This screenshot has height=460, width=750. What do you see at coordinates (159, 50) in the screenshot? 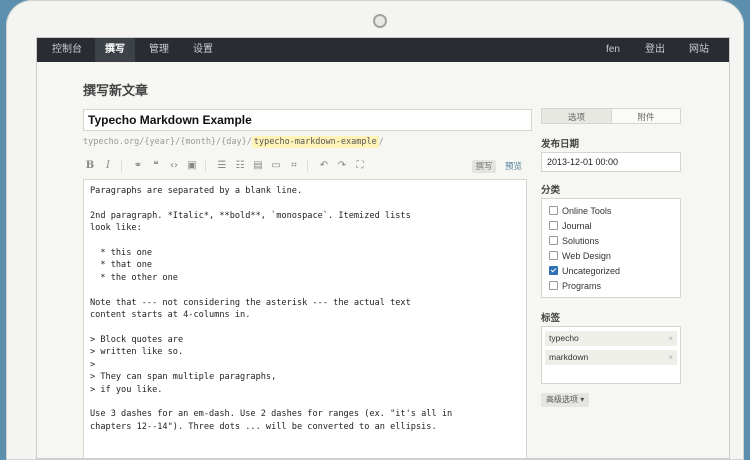
I see `nav-manage: 管理` at bounding box center [159, 50].